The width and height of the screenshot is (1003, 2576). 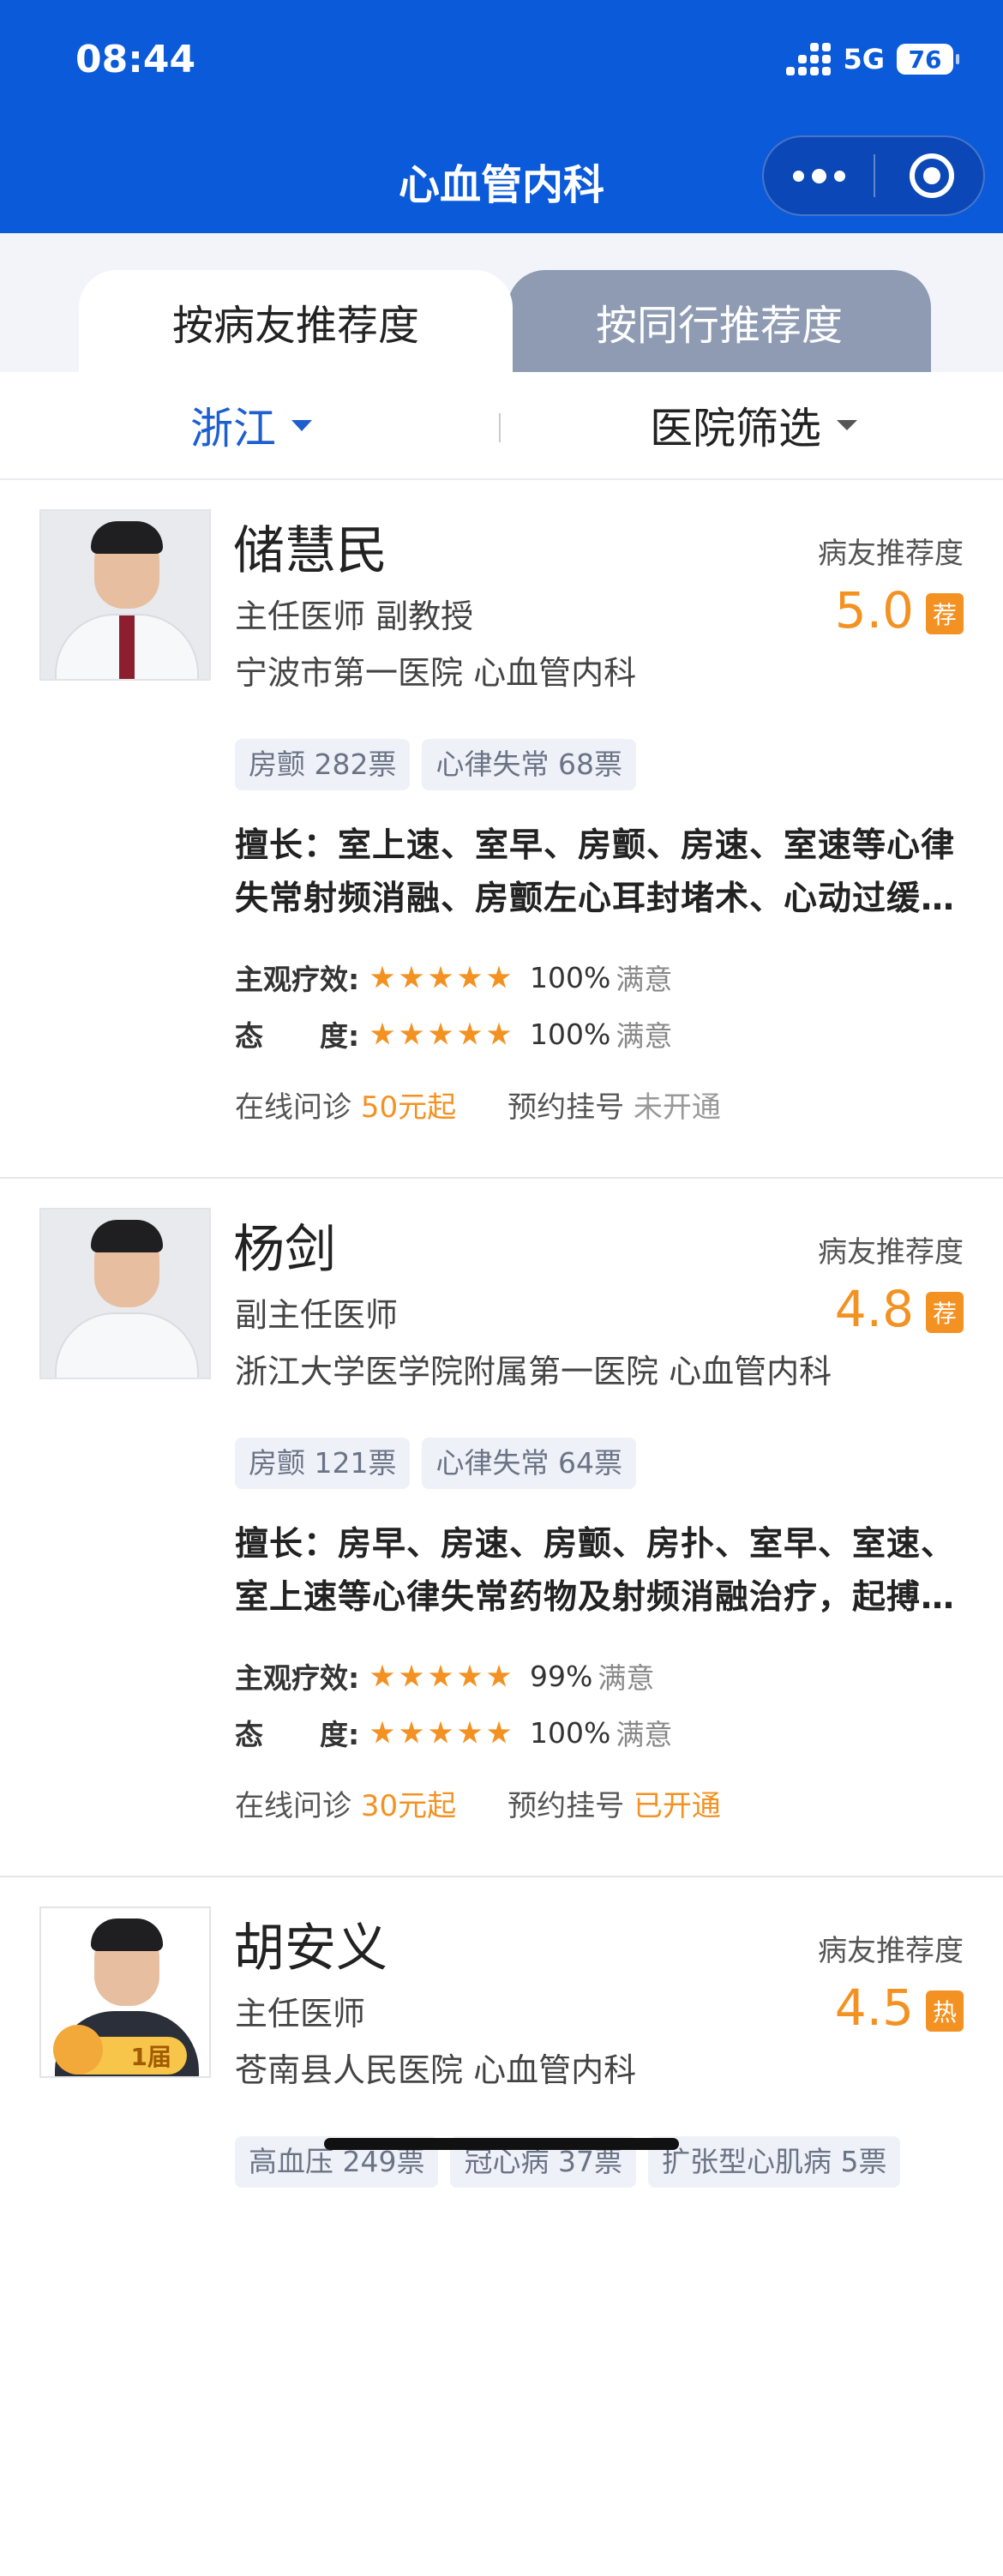 I want to click on disease-tag: 房颤 282票, so click(x=323, y=764).